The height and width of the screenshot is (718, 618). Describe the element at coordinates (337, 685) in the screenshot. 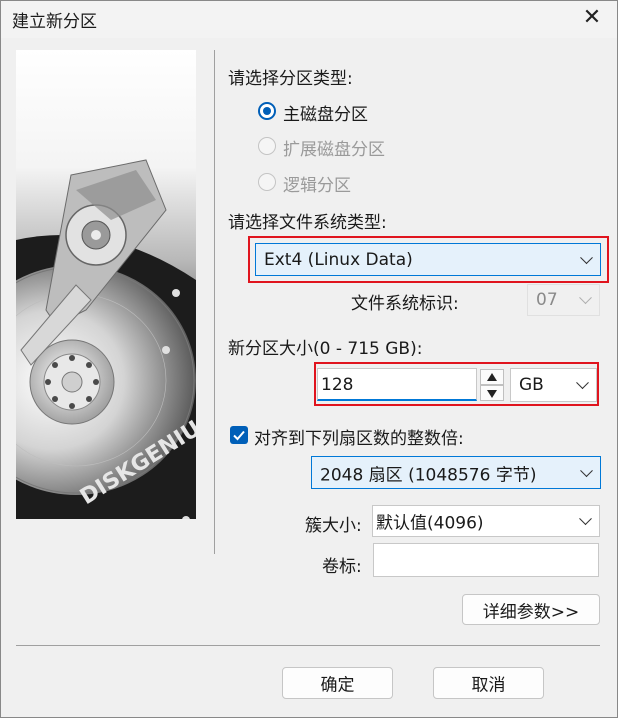

I see `ok-button-label: 确定` at that location.